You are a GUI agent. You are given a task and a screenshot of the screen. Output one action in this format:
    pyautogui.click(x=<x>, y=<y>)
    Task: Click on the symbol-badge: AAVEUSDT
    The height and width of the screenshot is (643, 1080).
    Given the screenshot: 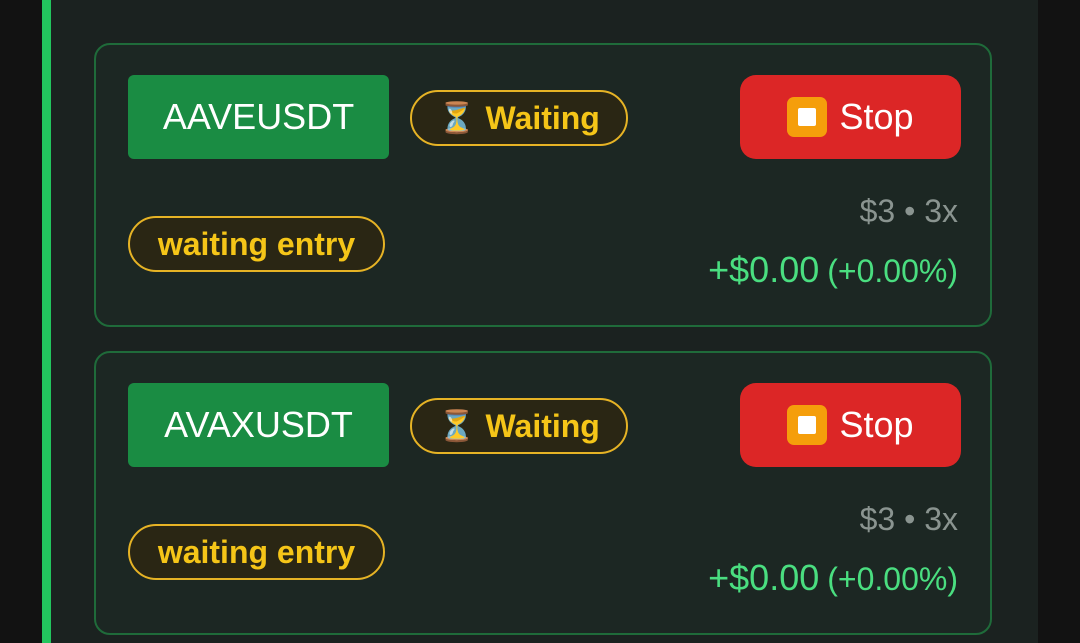 What is the action you would take?
    pyautogui.click(x=258, y=117)
    